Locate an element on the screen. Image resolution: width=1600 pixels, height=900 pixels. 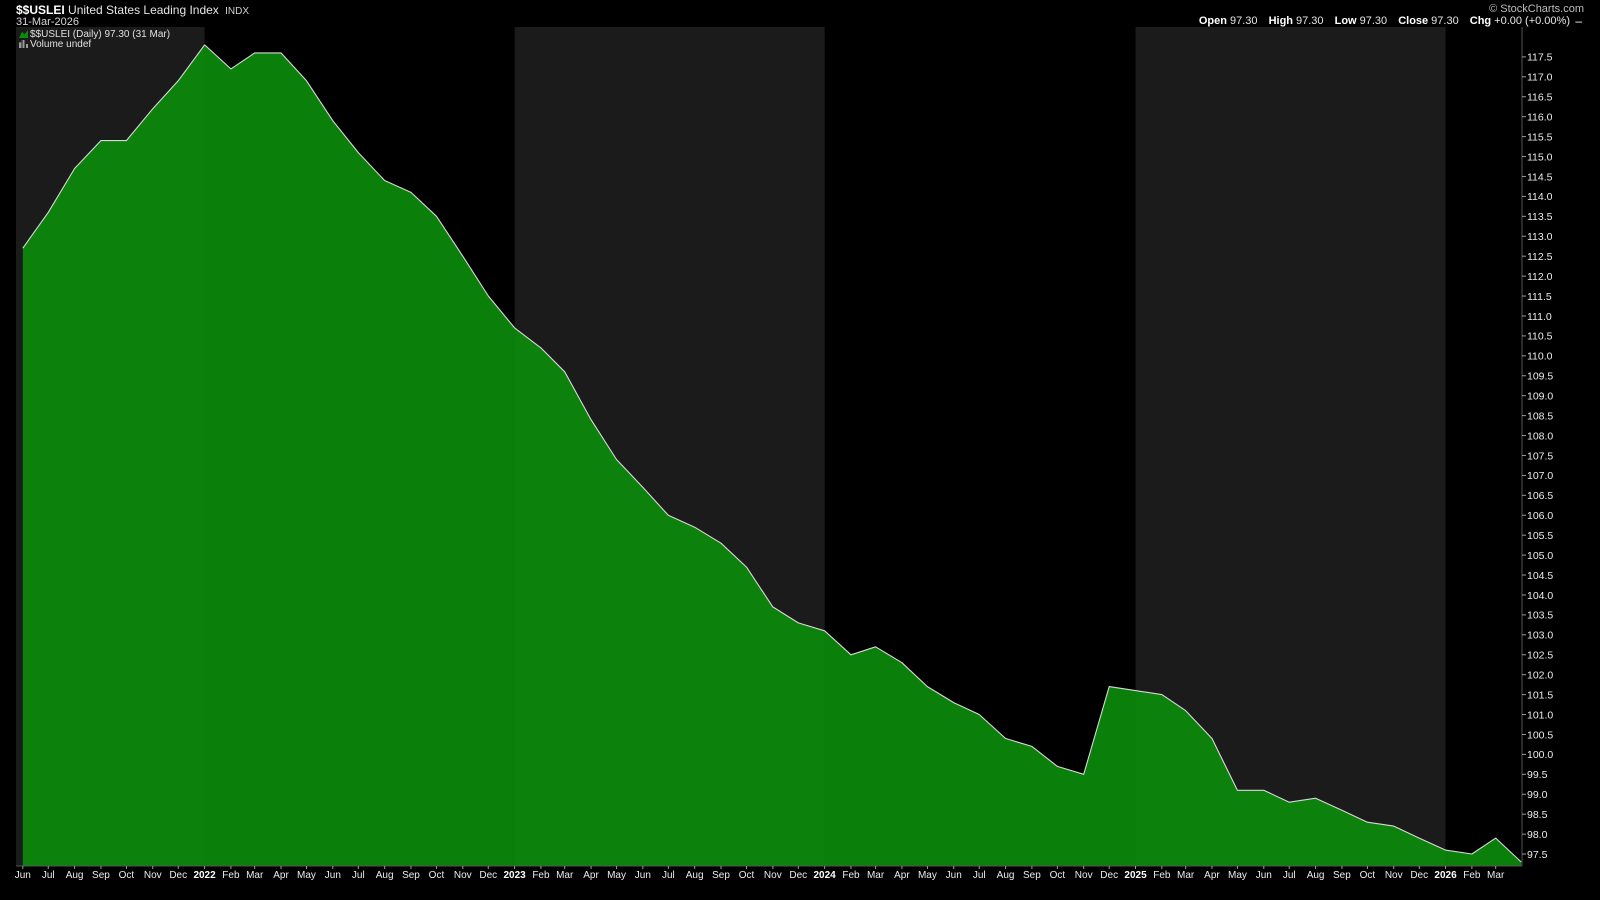
y-tick-label: 111.0 is located at coordinates (1539, 317).